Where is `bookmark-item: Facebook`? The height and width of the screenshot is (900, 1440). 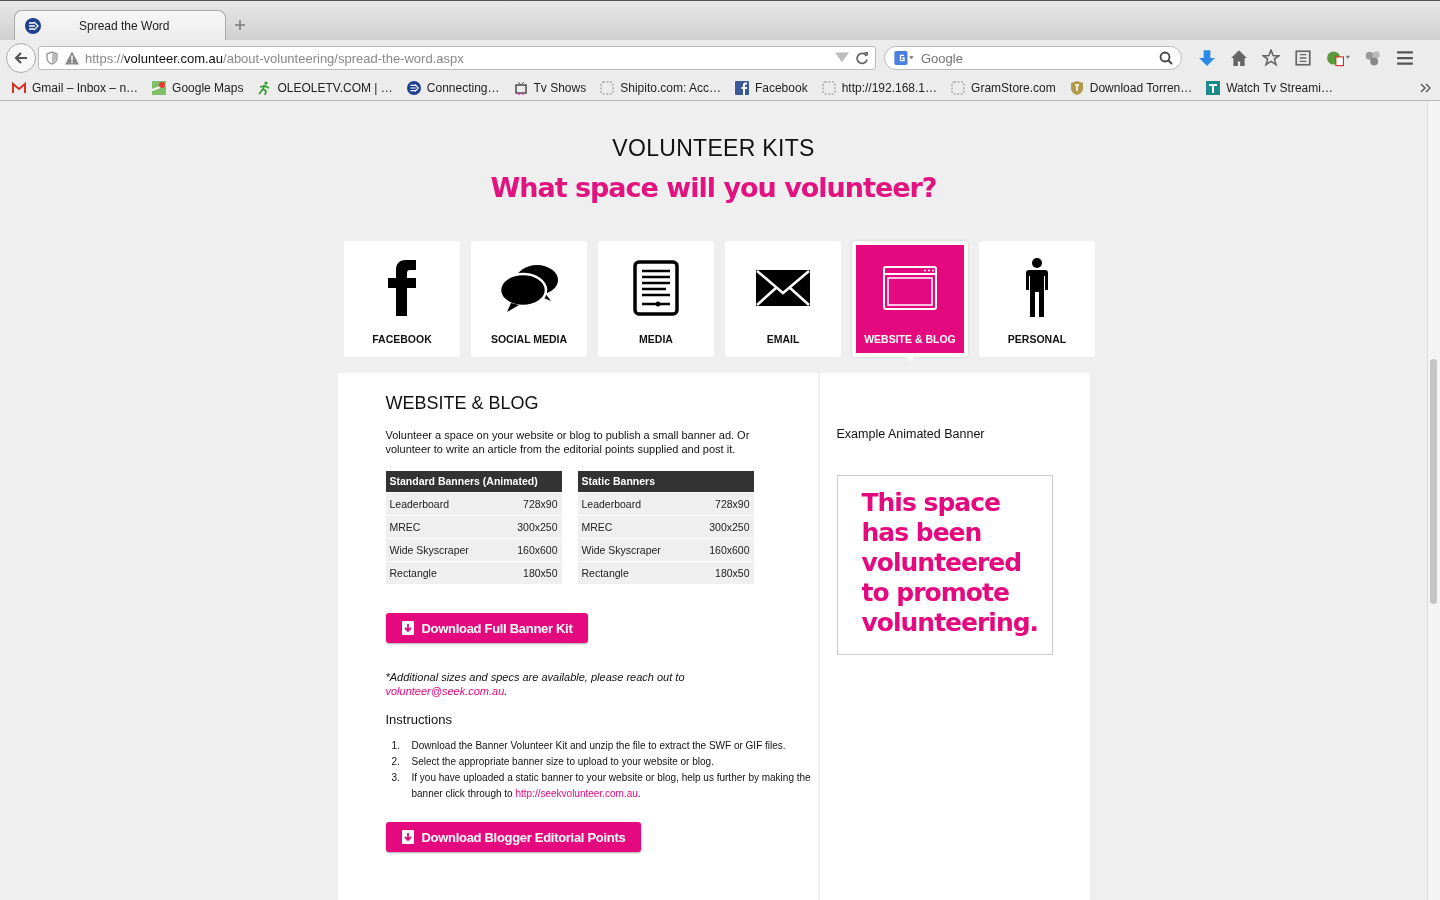
bookmark-item: Facebook is located at coordinates (771, 88).